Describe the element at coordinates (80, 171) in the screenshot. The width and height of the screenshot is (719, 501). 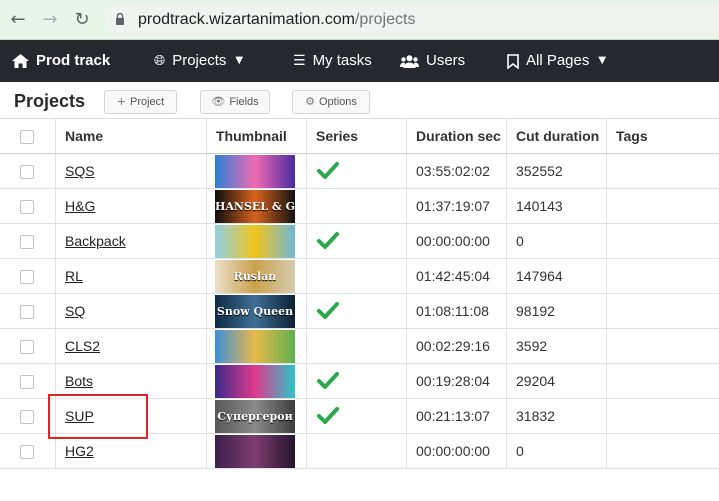
I see `project-name-link: SQS` at that location.